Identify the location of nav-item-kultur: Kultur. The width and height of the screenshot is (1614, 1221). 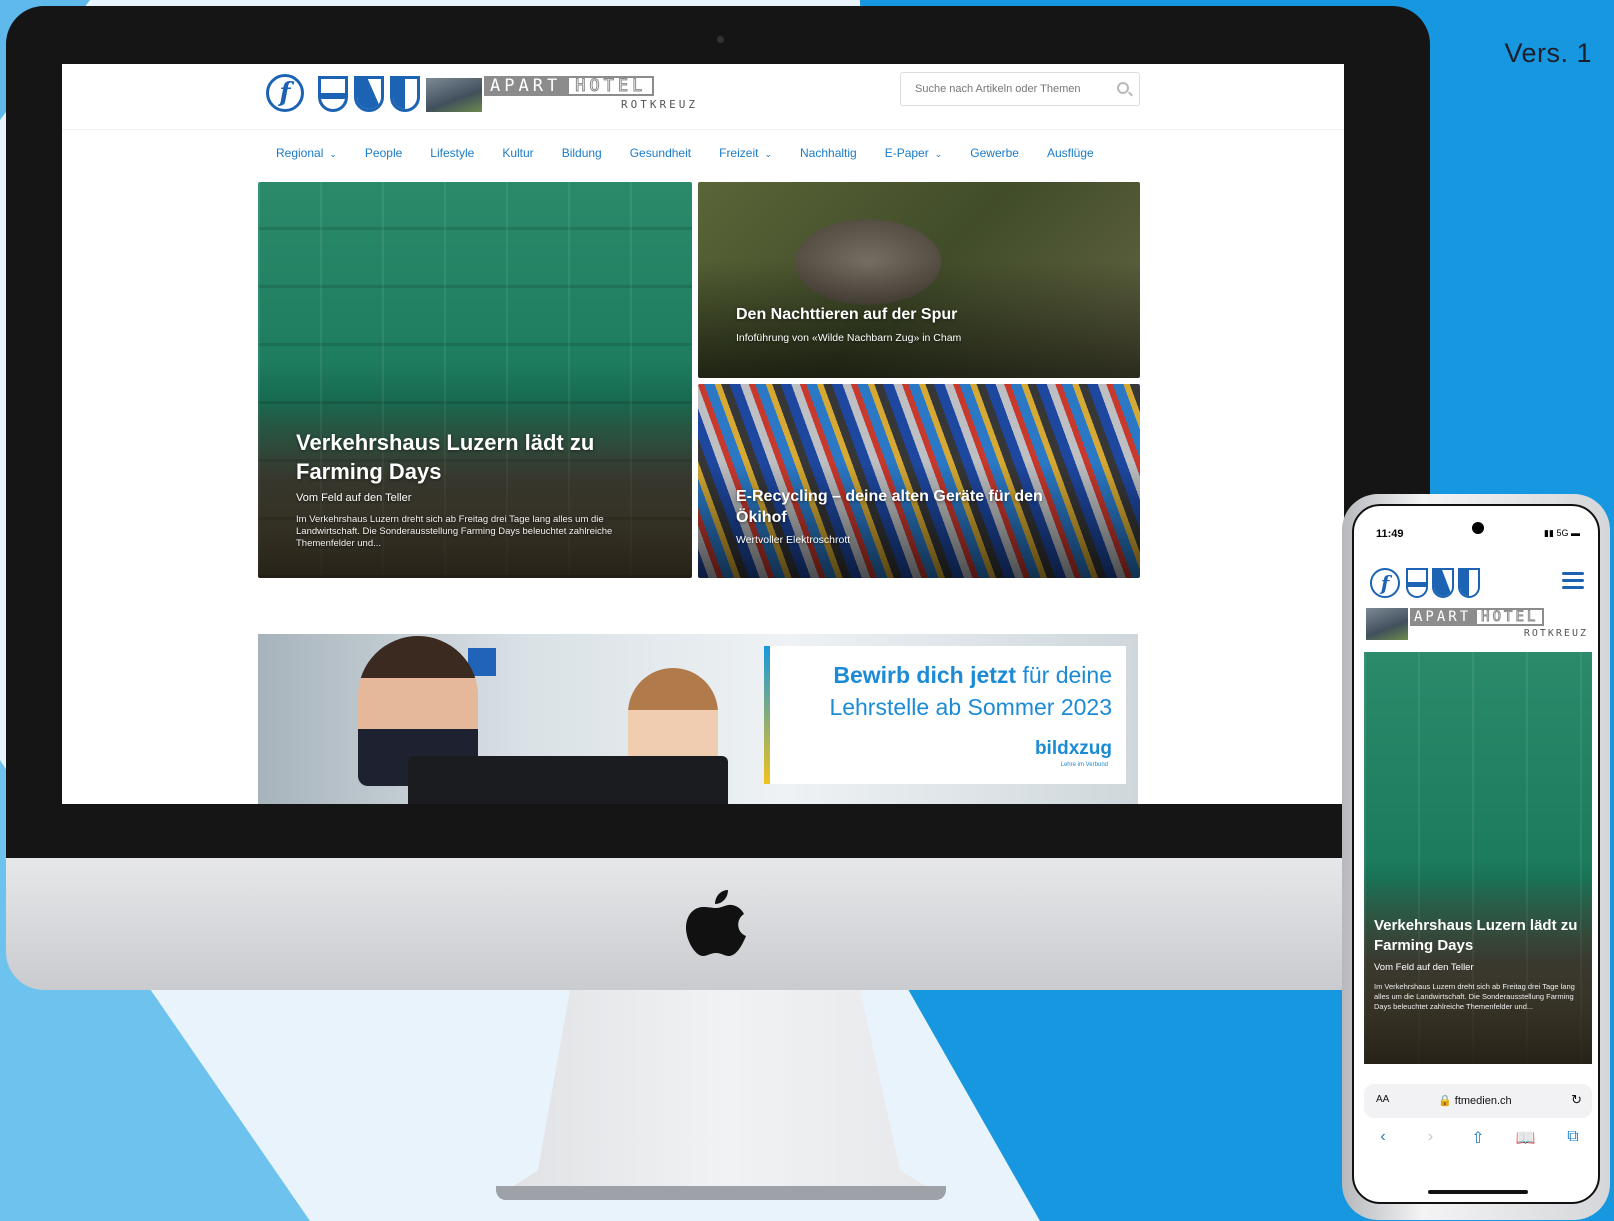
(517, 153).